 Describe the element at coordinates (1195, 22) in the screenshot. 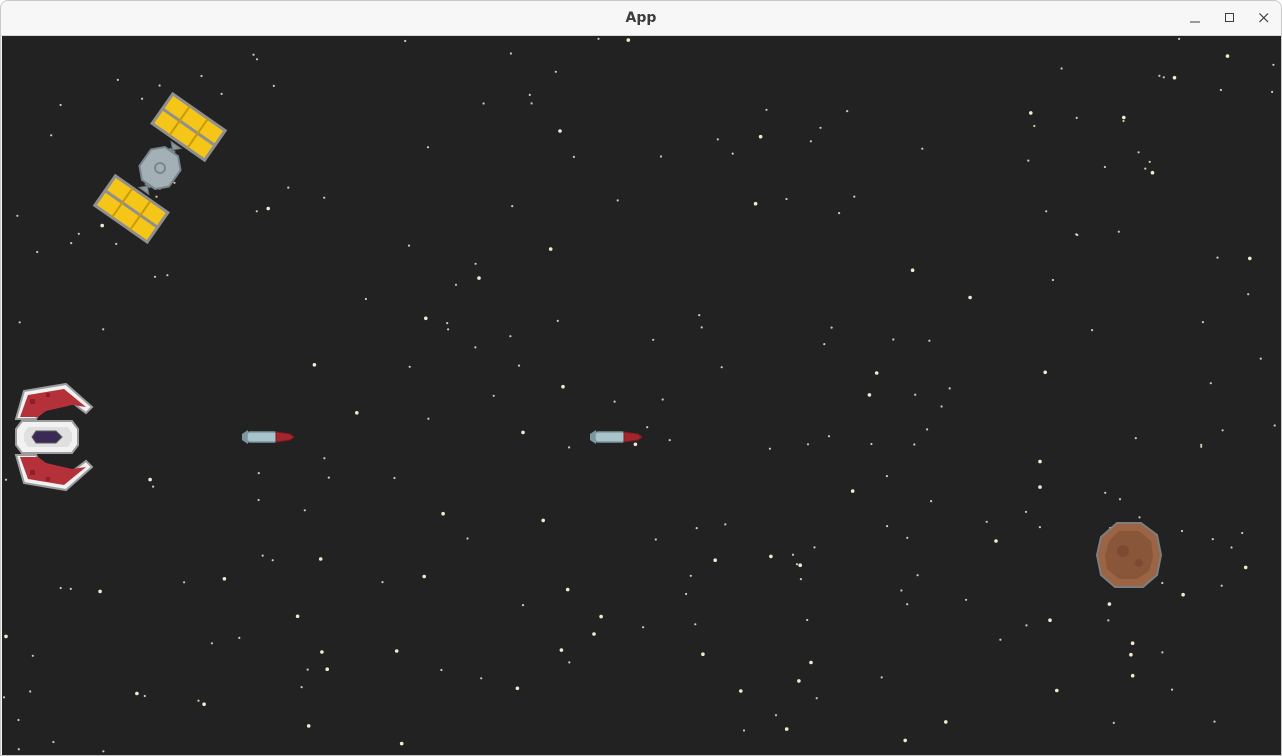

I see `minimize-icon` at that location.